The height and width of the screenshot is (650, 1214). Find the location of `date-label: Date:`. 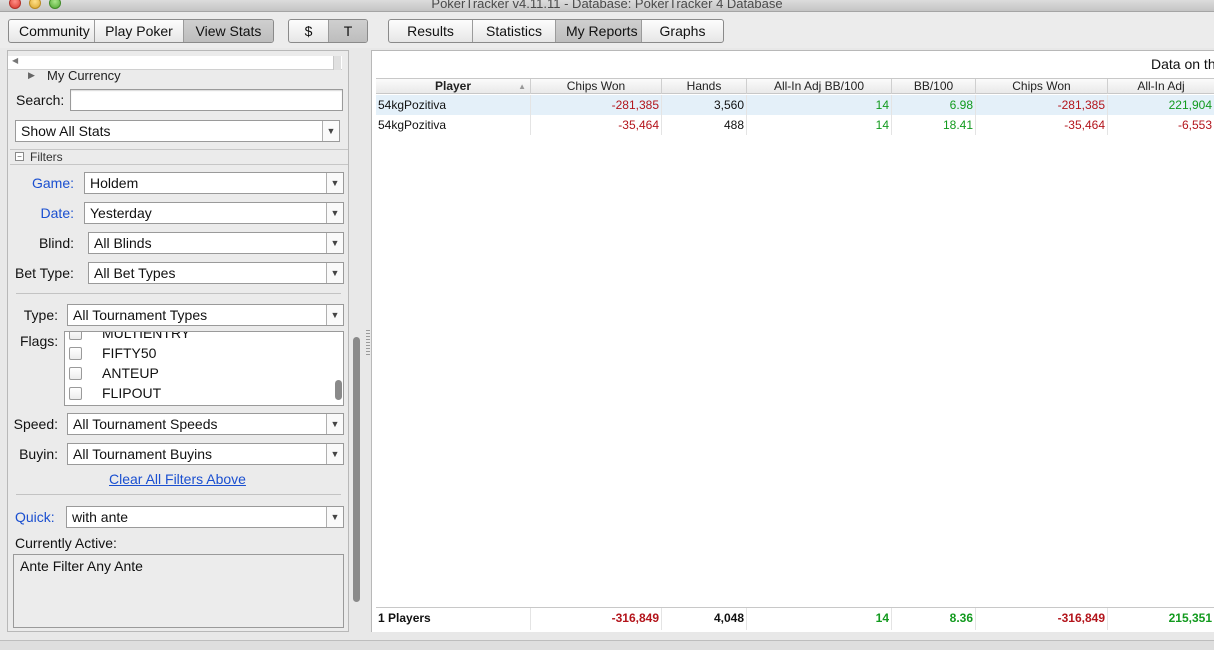

date-label: Date: is located at coordinates (57, 213).